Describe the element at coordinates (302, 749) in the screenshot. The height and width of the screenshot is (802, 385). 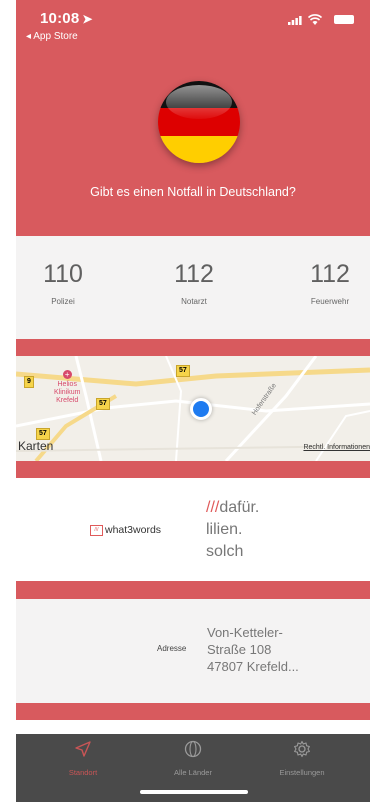
I see `gear-icon` at that location.